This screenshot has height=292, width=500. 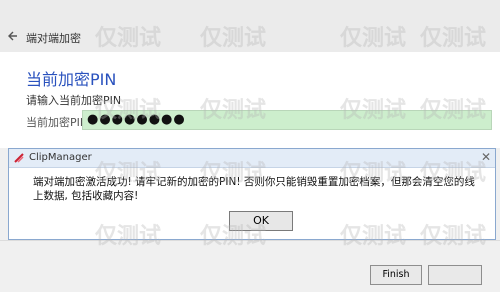 I want to click on dialog-titlebar: ClipManager ✕, so click(x=252, y=158).